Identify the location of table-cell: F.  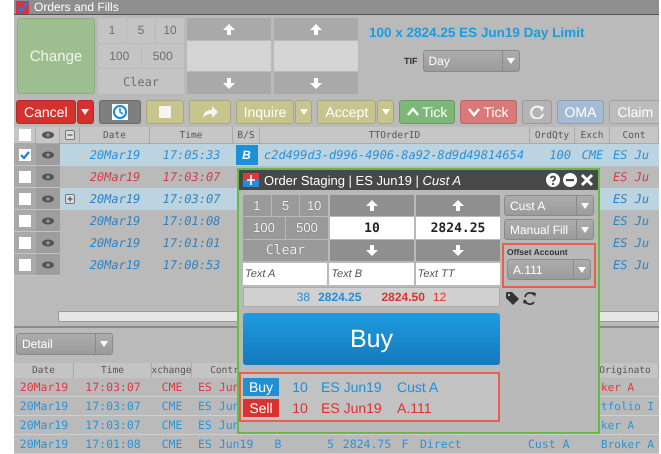
(405, 444).